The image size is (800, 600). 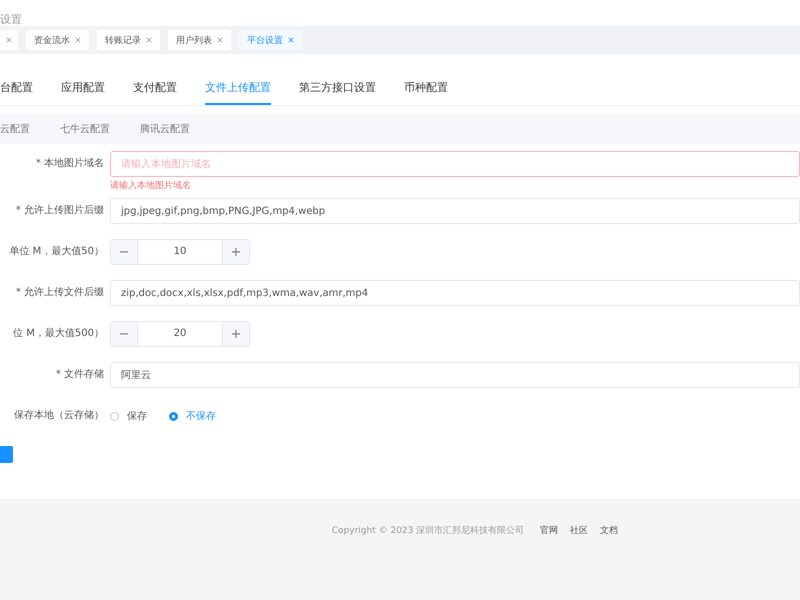 What do you see at coordinates (180, 252) in the screenshot?
I see `number-stepper: − 10 +` at bounding box center [180, 252].